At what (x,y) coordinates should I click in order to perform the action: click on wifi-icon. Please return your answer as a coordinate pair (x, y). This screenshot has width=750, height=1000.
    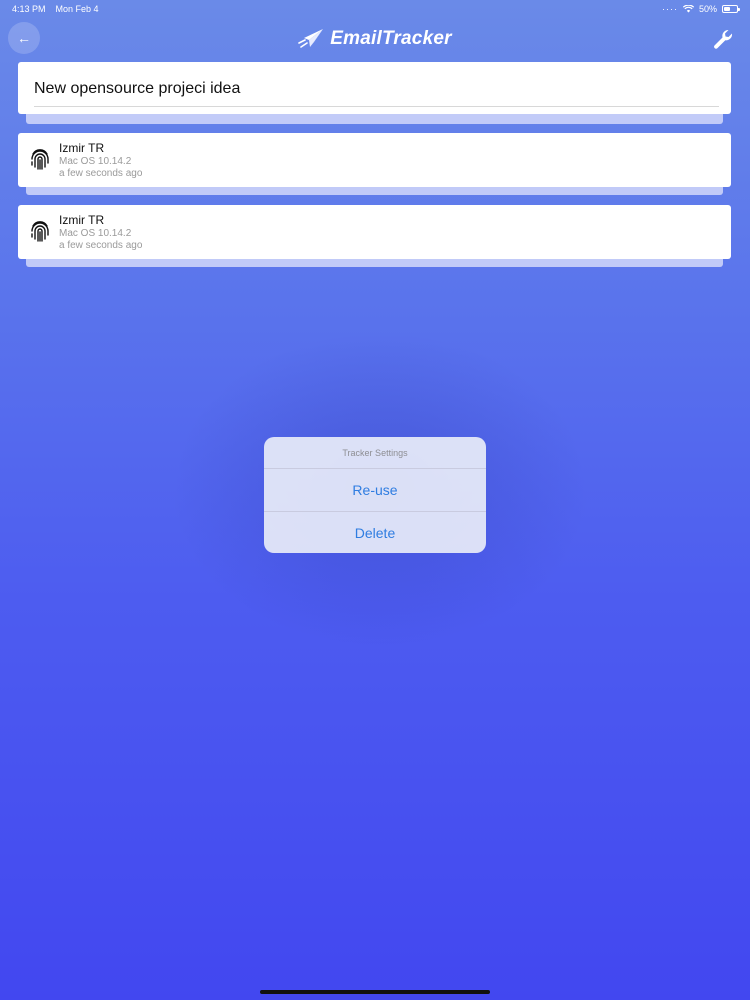
    Looking at the image, I should click on (688, 9).